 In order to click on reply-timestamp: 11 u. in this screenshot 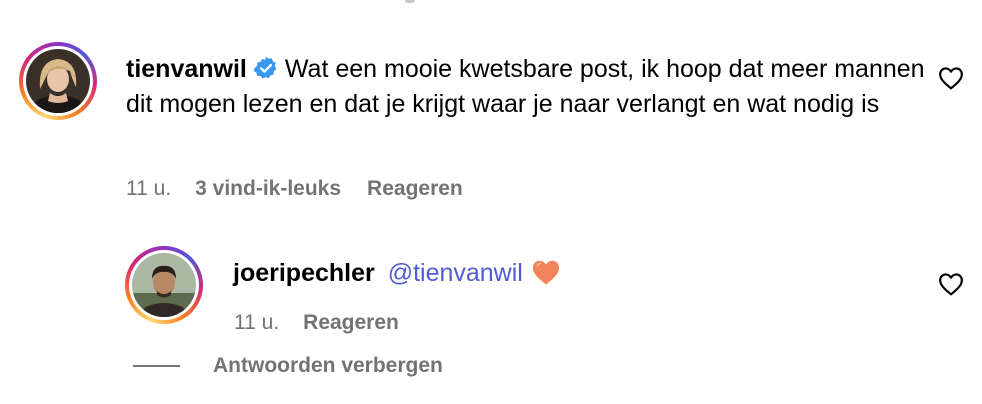, I will do `click(256, 323)`.